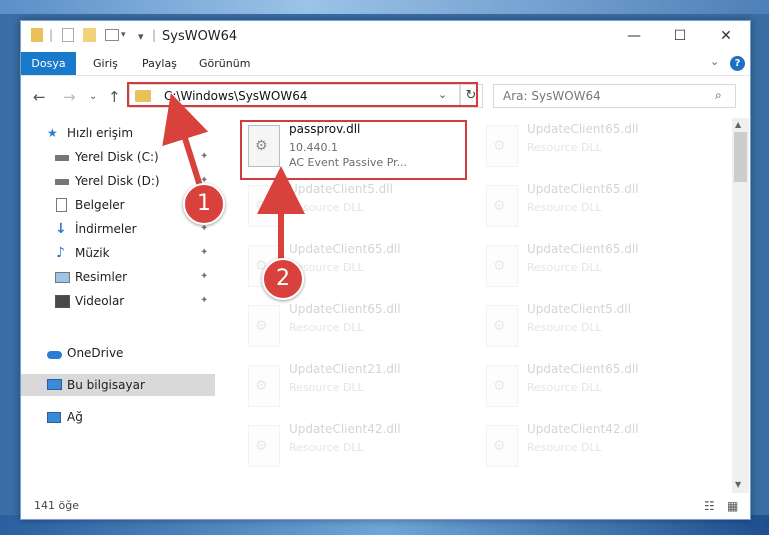  What do you see at coordinates (714, 61) in the screenshot?
I see `ribbon-collapse-icon: ⌄` at bounding box center [714, 61].